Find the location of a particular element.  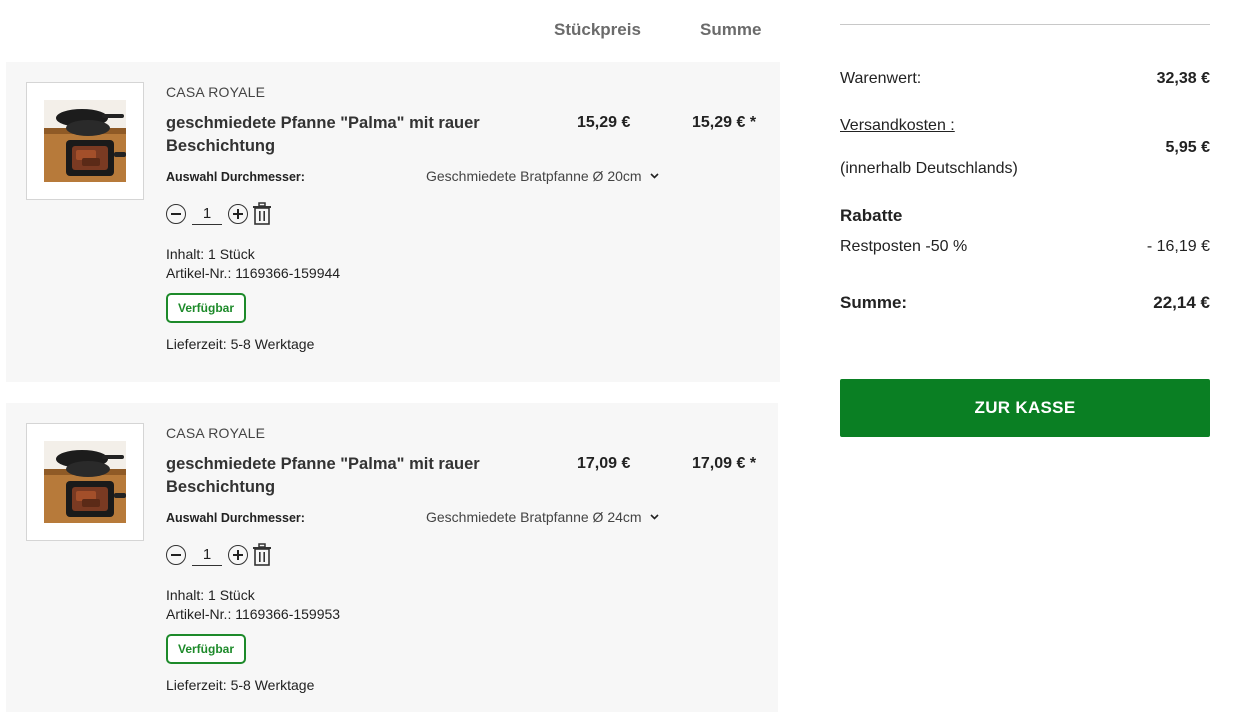

column-header-sum: Summe is located at coordinates (731, 29).